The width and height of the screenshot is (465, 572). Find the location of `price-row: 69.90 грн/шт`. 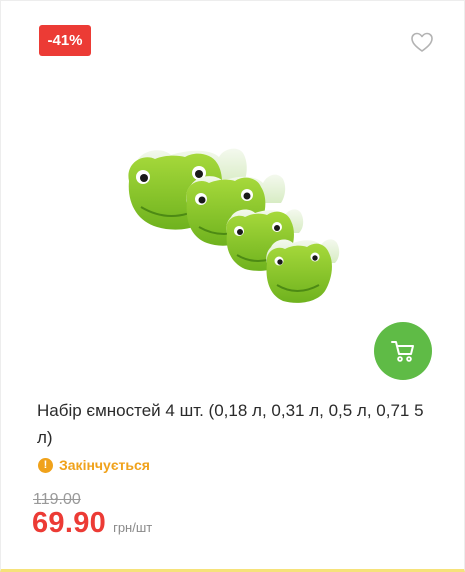

price-row: 69.90 грн/шт is located at coordinates (92, 523).